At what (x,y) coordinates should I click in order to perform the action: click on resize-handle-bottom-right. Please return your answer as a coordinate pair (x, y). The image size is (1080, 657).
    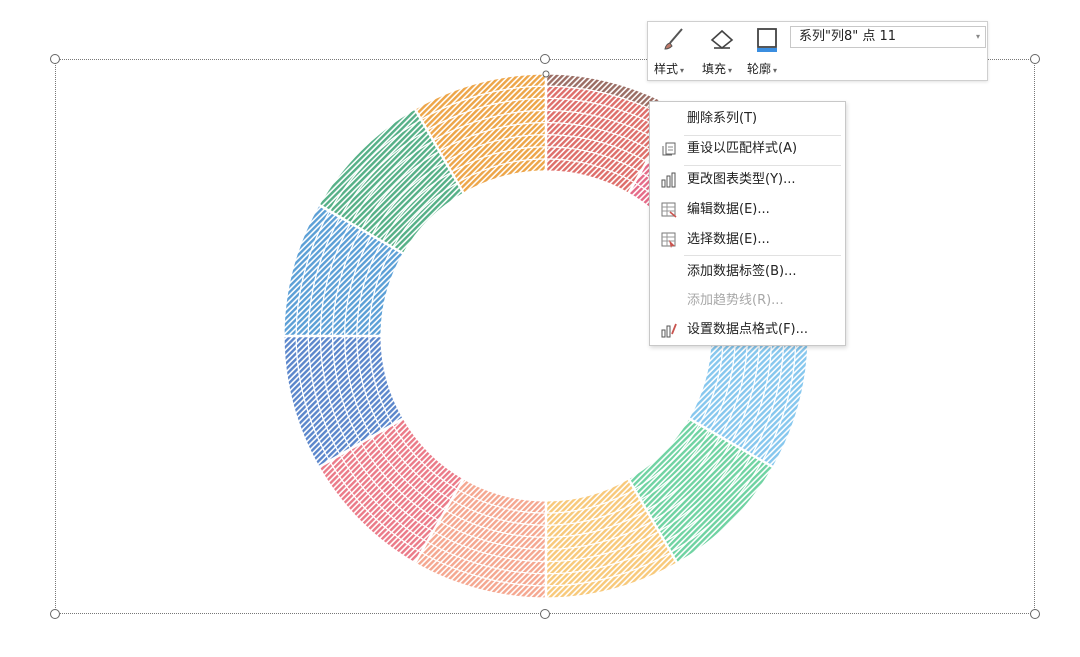
    Looking at the image, I should click on (1035, 614).